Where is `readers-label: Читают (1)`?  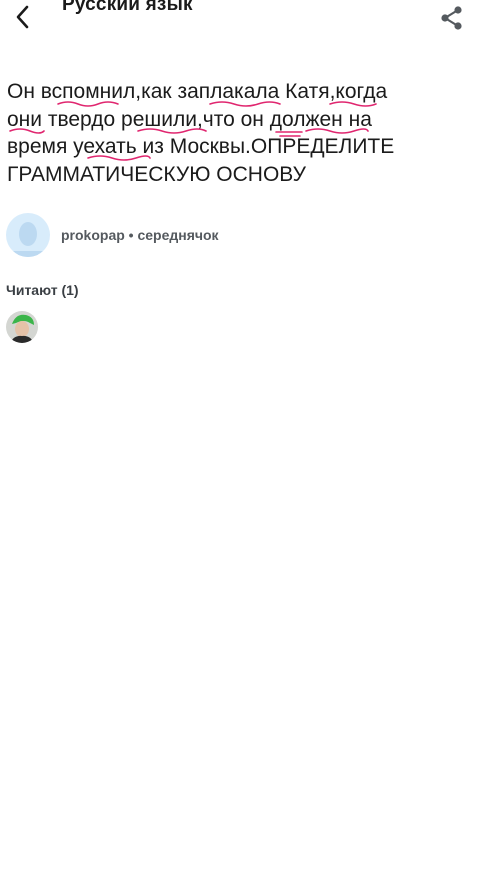 readers-label: Читают (1) is located at coordinates (42, 290).